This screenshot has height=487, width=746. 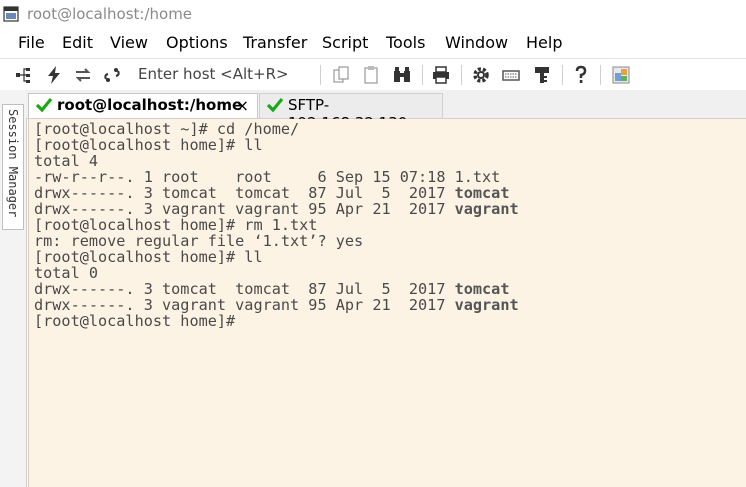 I want to click on toolbar, so click(x=373, y=74).